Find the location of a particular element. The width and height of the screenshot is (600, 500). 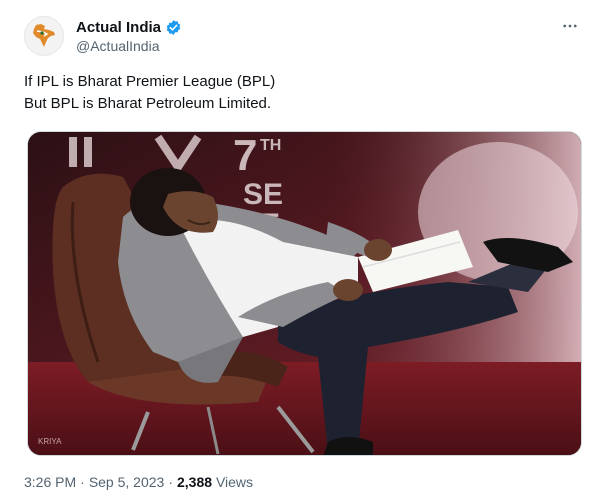

banner-text: TH is located at coordinates (270, 145).